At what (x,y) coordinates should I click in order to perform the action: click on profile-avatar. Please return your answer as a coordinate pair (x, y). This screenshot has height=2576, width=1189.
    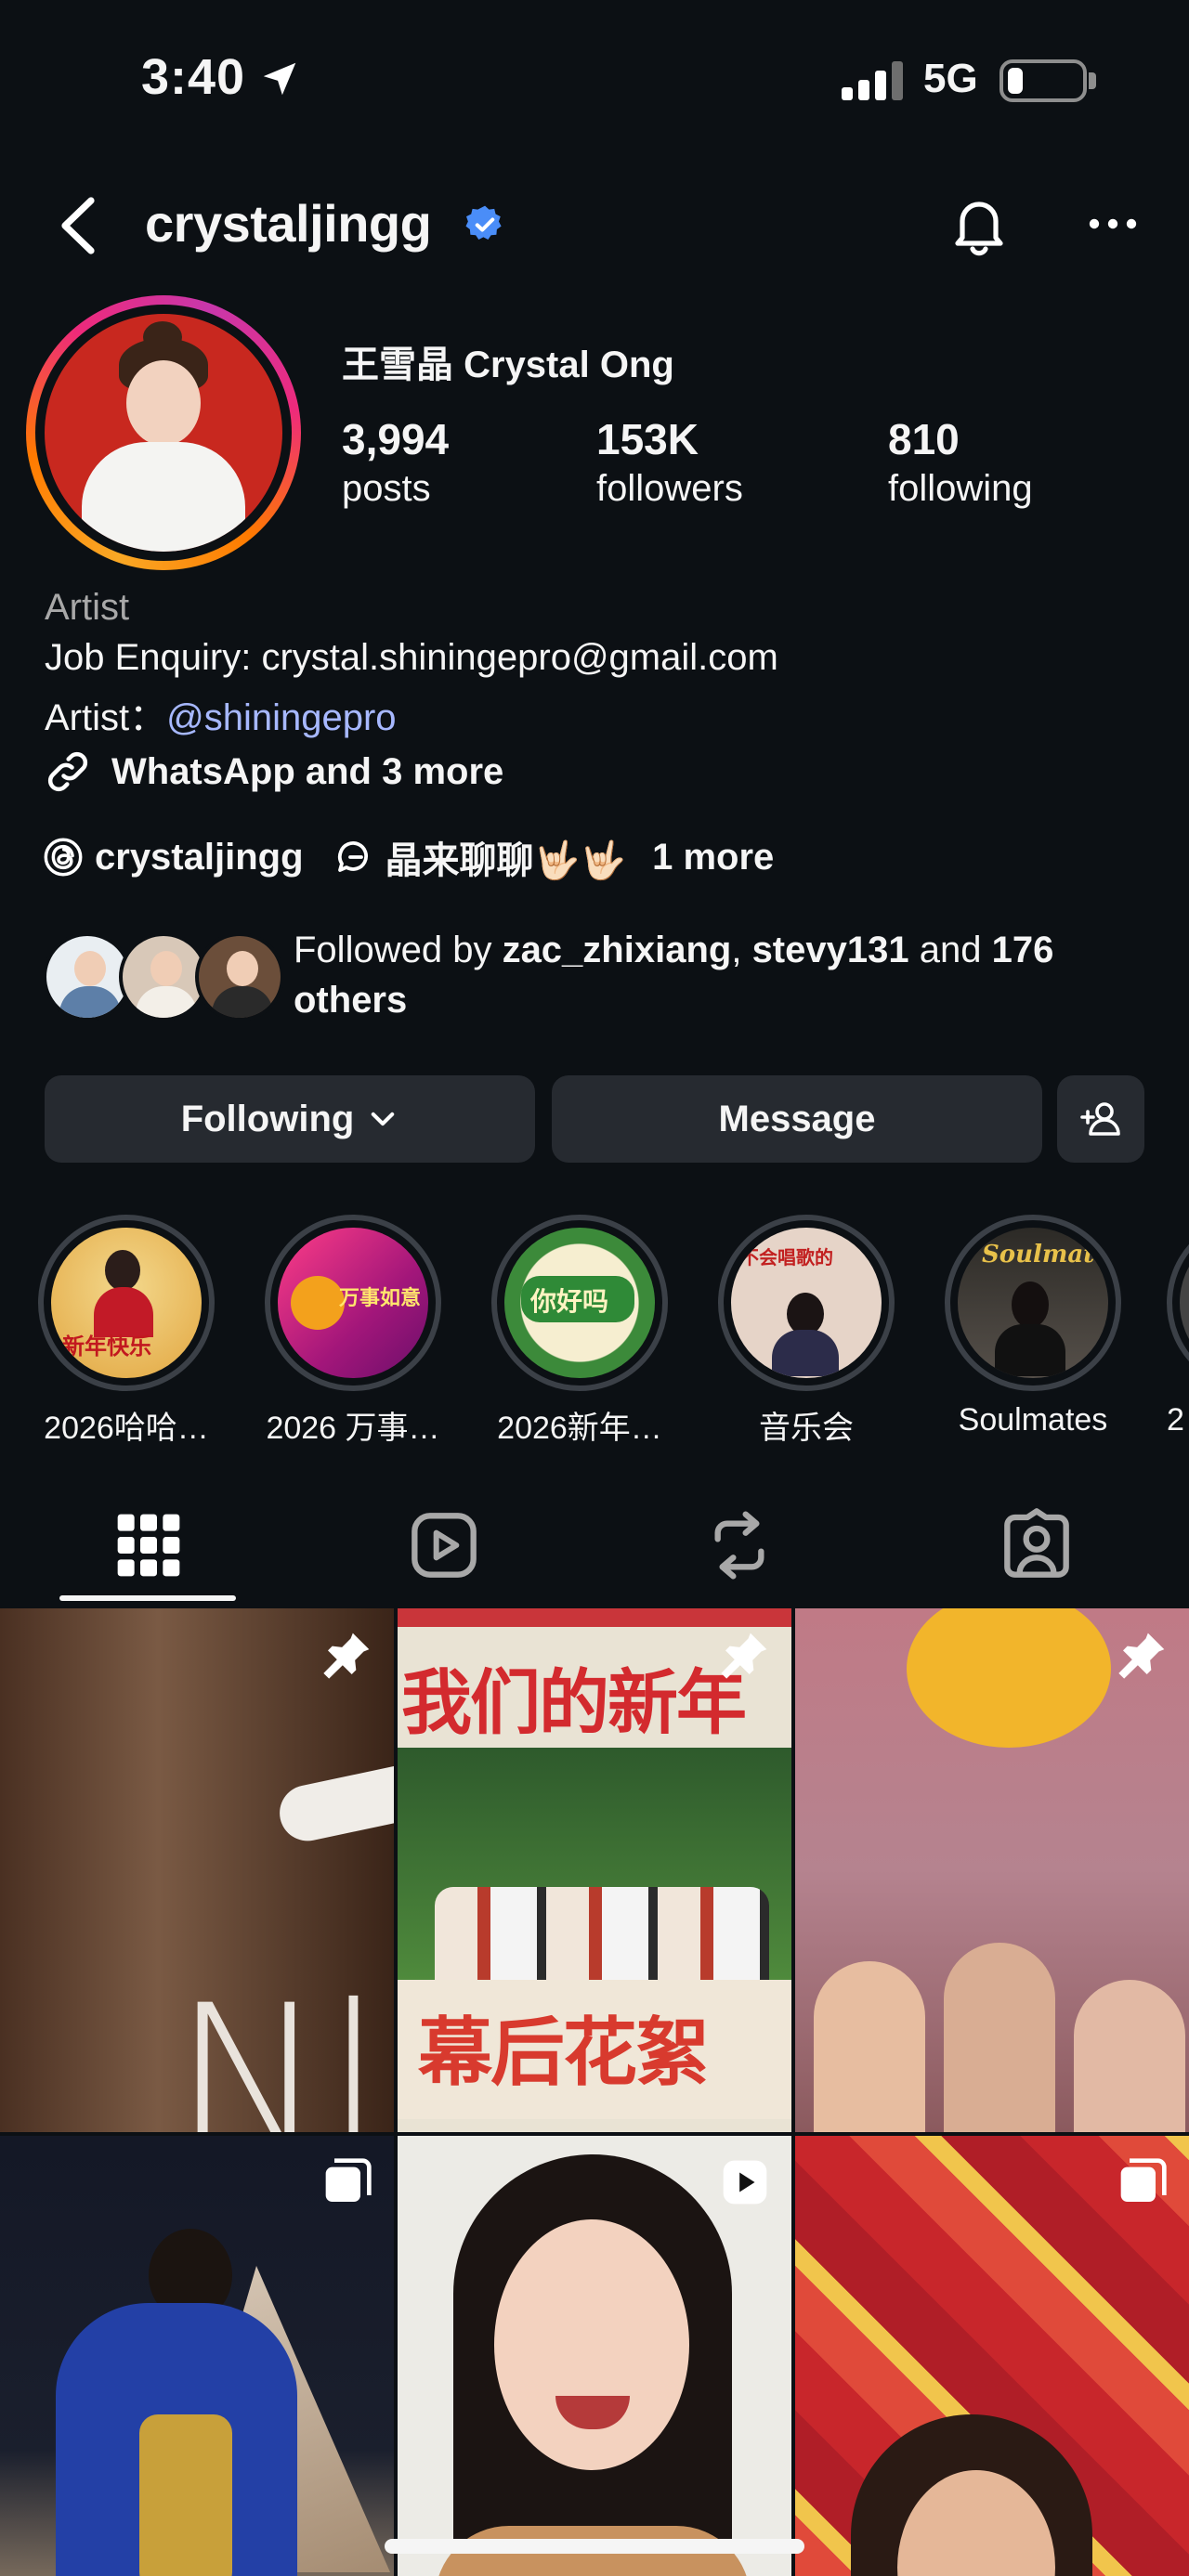
    Looking at the image, I should click on (163, 433).